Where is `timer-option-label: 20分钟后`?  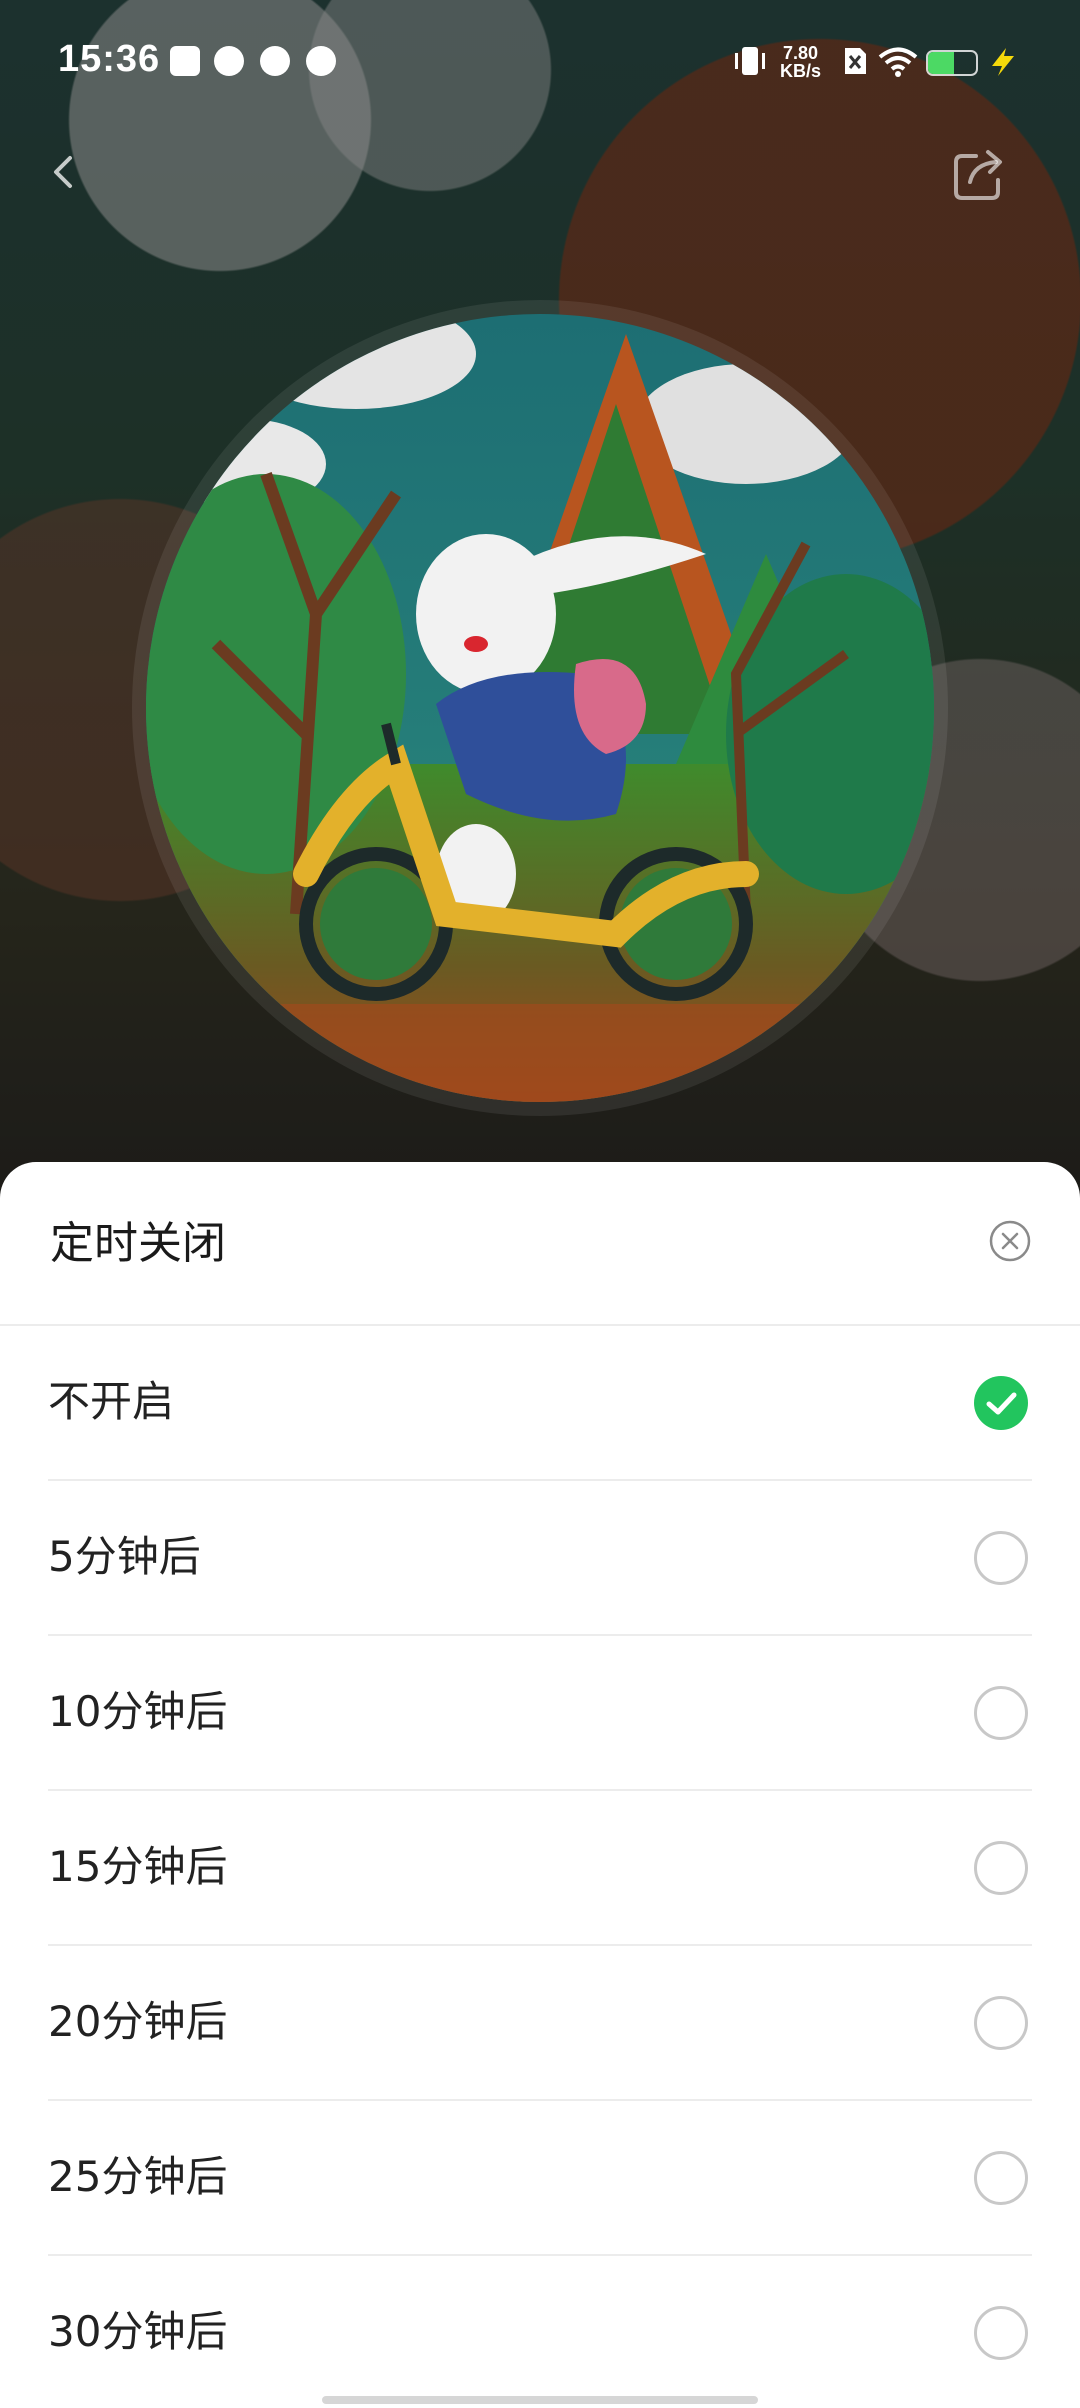
timer-option-label: 20分钟后 is located at coordinates (138, 2021).